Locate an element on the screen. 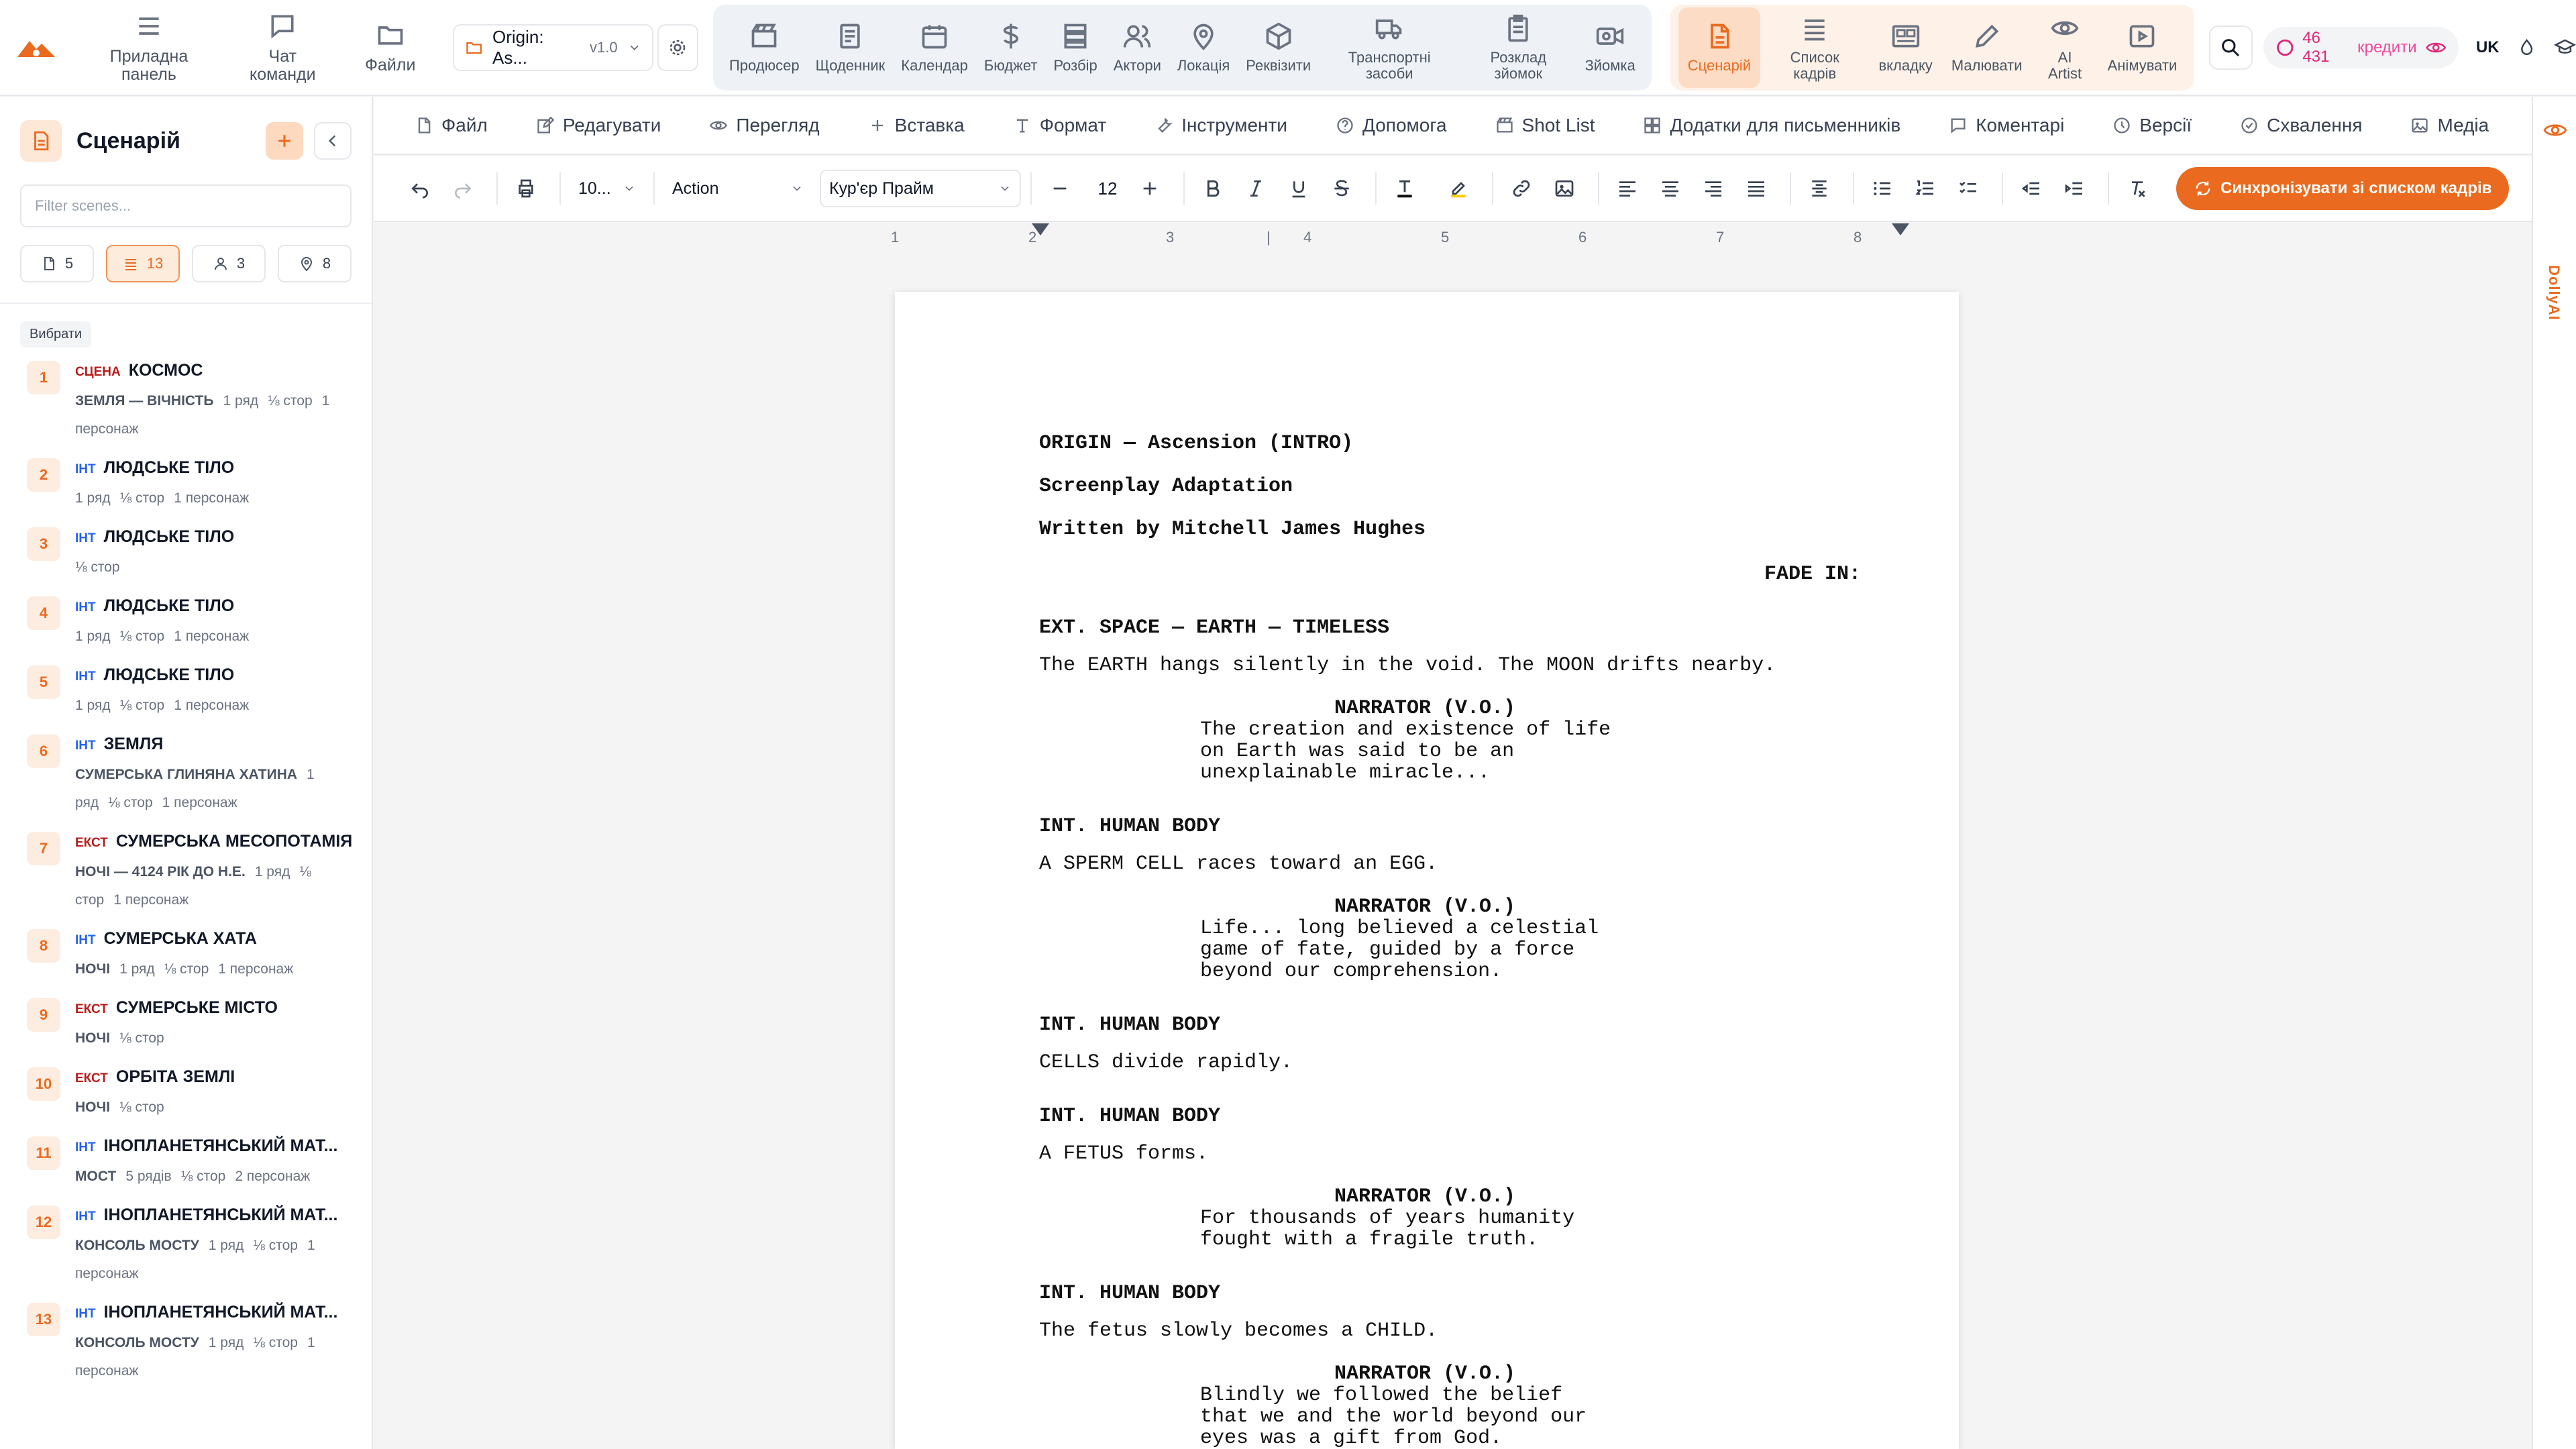 This screenshot has width=2576, height=1449. bullet-list-button is located at coordinates (1882, 188).